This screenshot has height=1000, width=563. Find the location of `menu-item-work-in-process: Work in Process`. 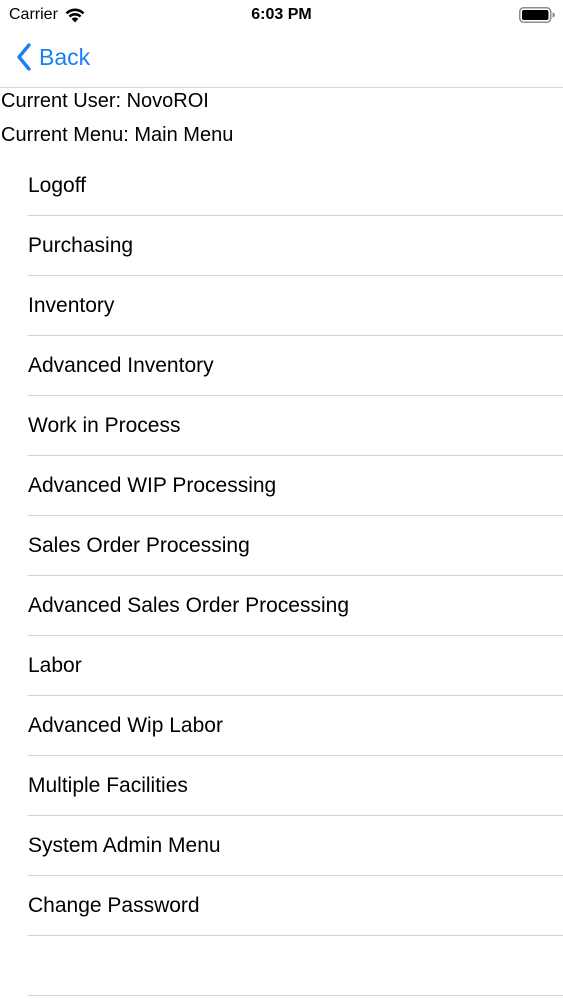

menu-item-work-in-process: Work in Process is located at coordinates (295, 426).